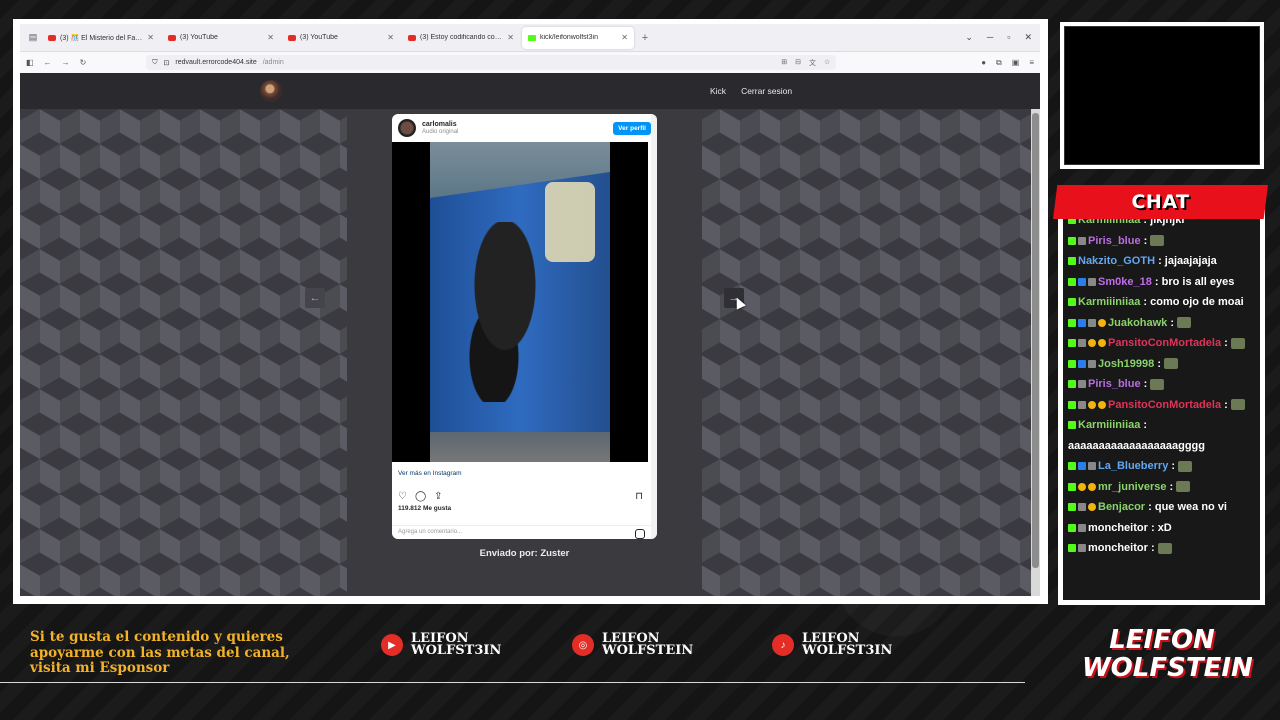 Image resolution: width=1280 pixels, height=720 pixels. I want to click on chat-message: Juakohawk :, so click(1162, 323).